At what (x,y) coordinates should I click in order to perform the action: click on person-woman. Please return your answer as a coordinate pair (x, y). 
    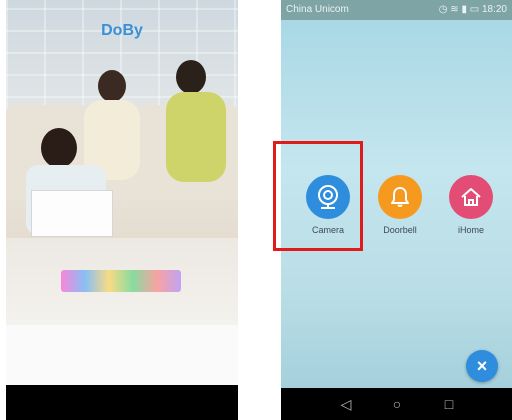
    Looking at the image, I should click on (112, 86).